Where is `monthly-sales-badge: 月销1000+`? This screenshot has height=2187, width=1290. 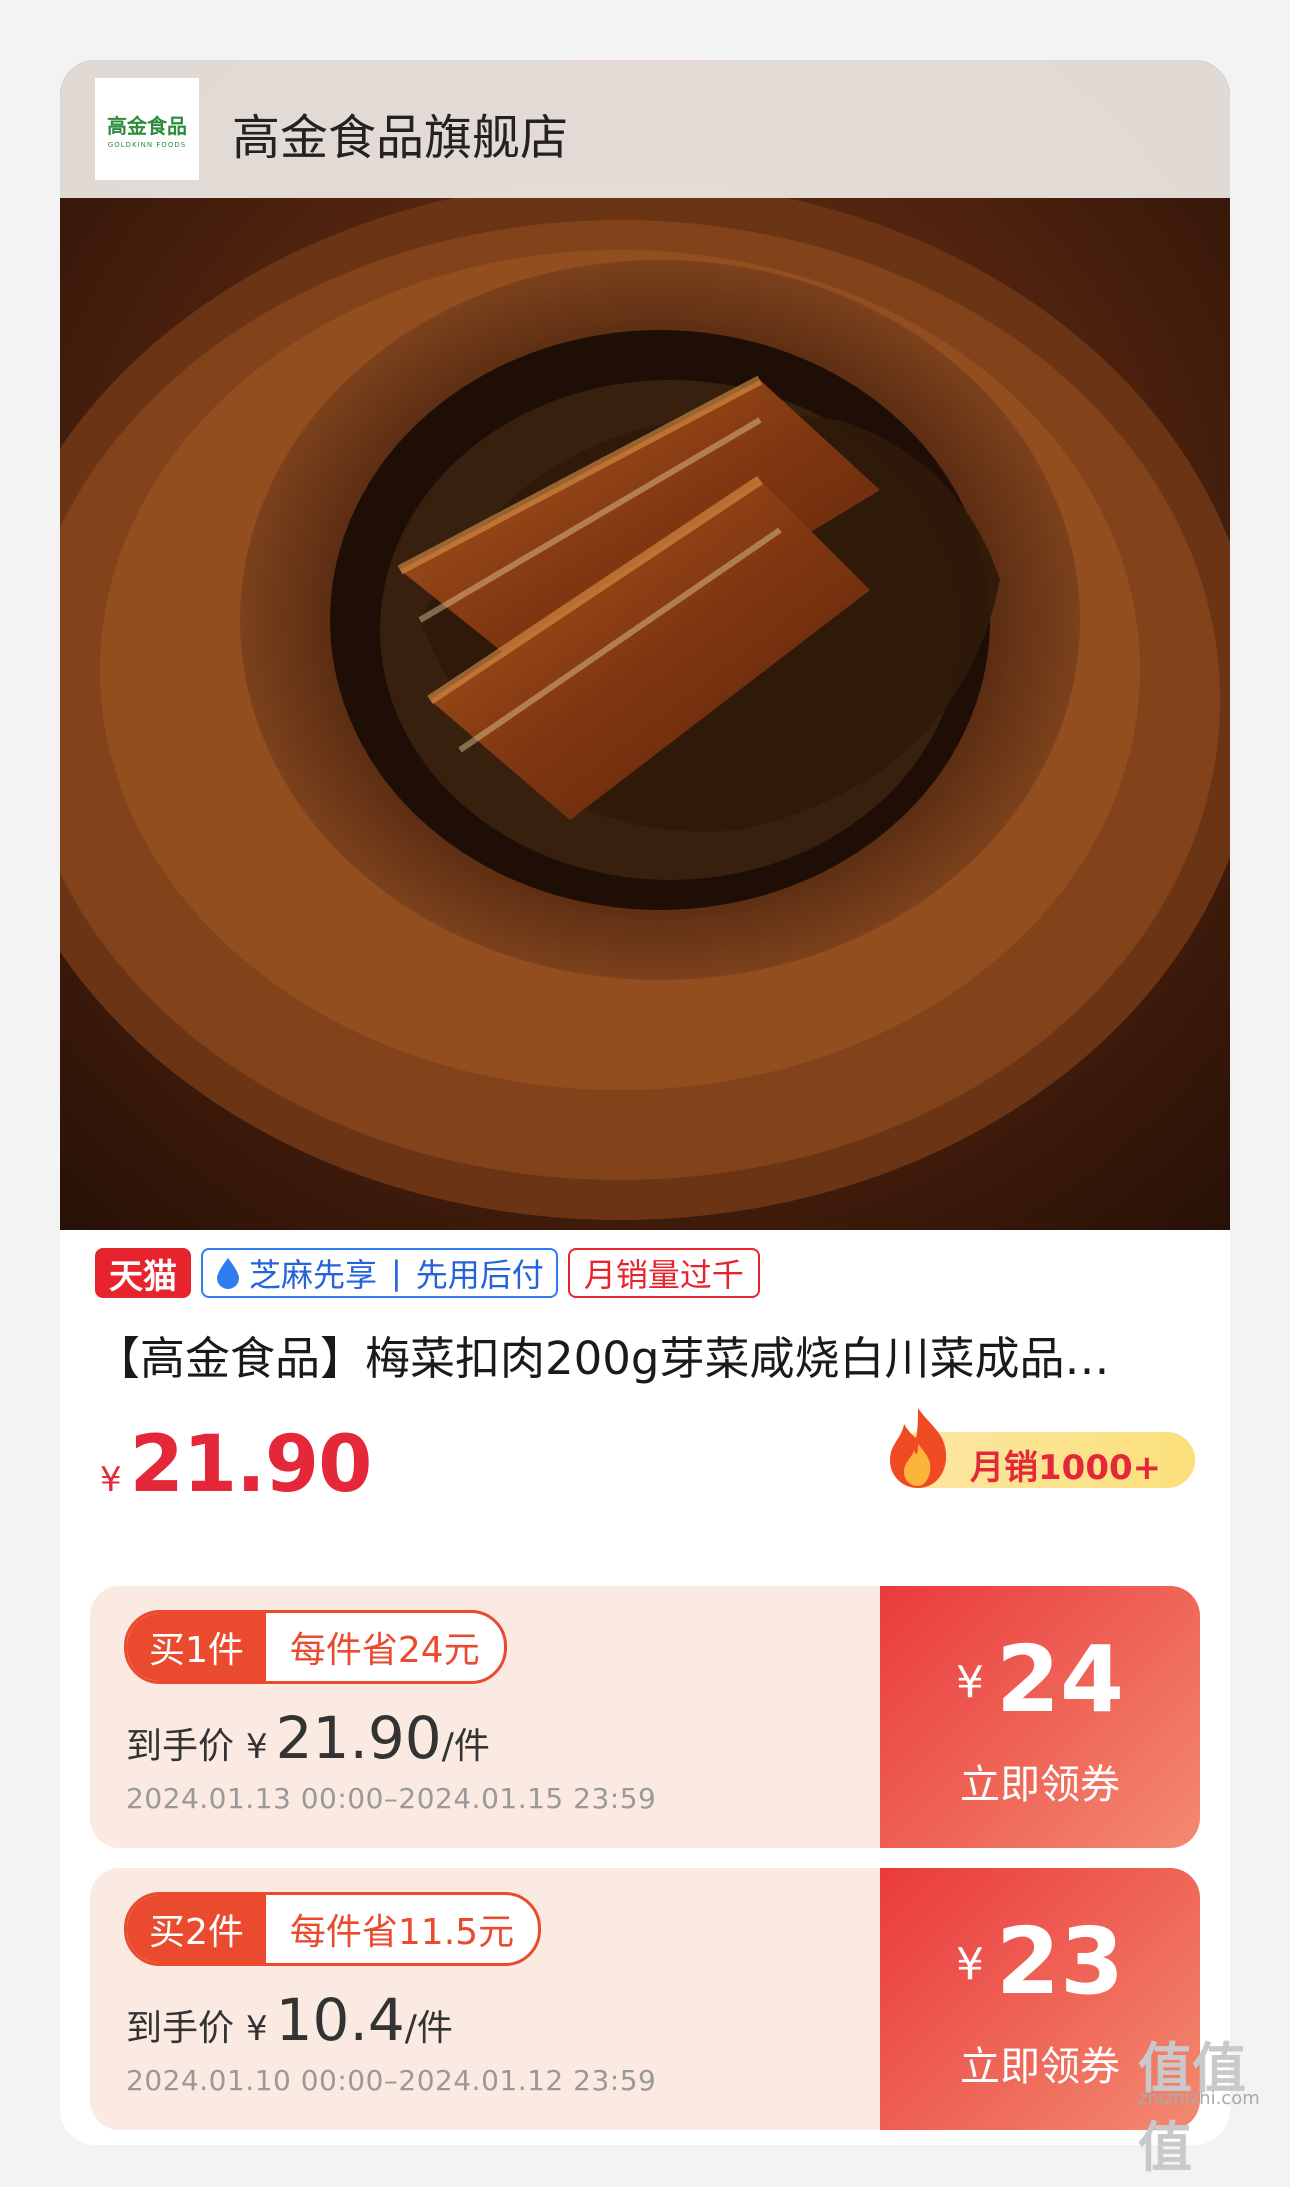 monthly-sales-badge: 月销1000+ is located at coordinates (1042, 1448).